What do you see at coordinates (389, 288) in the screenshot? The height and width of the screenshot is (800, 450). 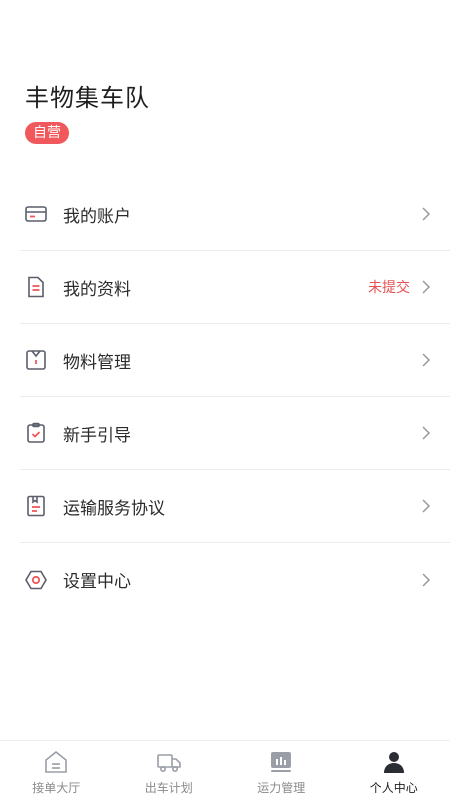 I see `submission-status: 未提交` at bounding box center [389, 288].